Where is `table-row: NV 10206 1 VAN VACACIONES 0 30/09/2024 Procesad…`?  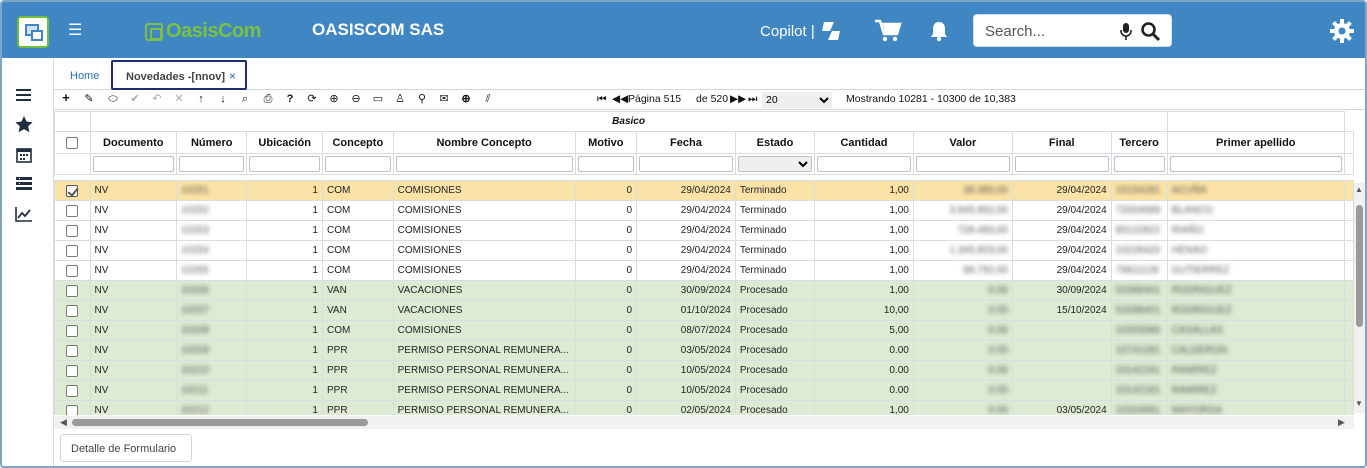
table-row: NV 10206 1 VAN VACACIONES 0 30/09/2024 Procesad… is located at coordinates (704, 290).